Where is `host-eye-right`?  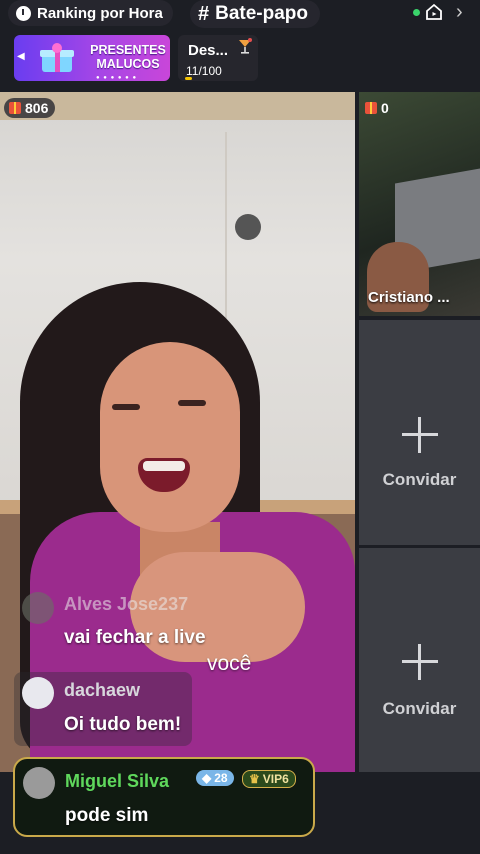 host-eye-right is located at coordinates (192, 403).